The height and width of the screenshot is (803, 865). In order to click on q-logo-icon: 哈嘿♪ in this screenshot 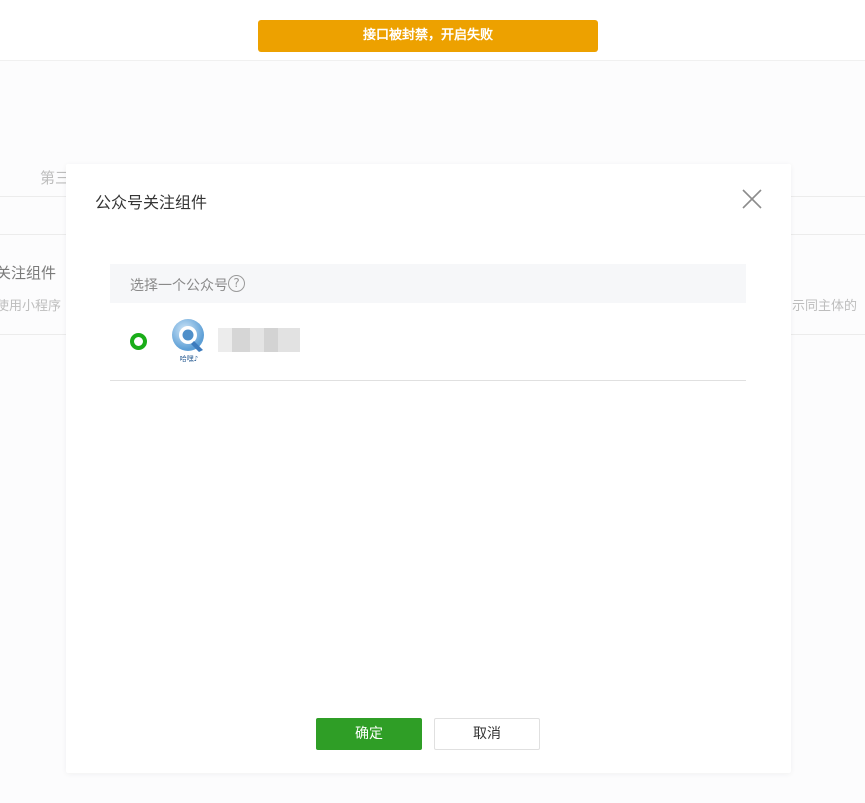, I will do `click(188, 341)`.